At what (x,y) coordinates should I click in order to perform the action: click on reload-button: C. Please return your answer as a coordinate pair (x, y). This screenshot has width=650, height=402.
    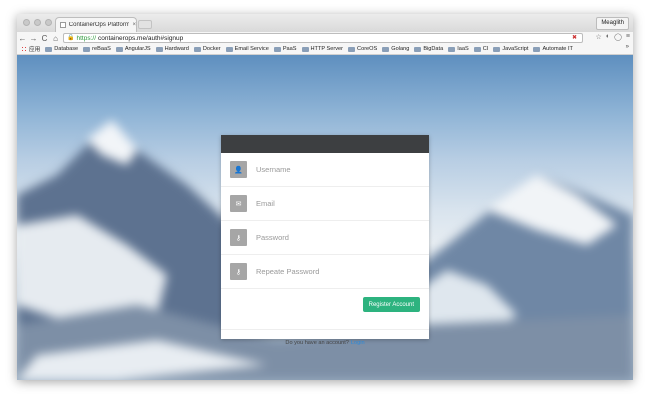
    Looking at the image, I should click on (44, 38).